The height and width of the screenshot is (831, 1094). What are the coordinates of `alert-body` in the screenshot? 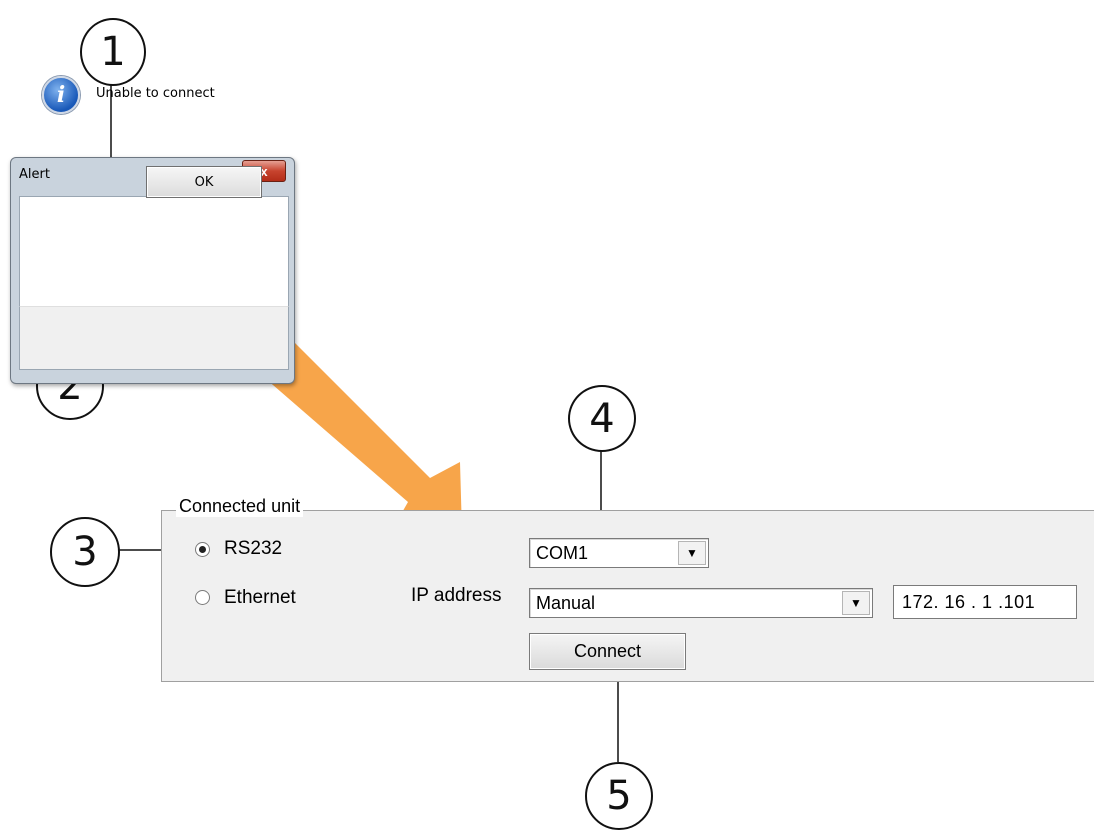 It's located at (154, 251).